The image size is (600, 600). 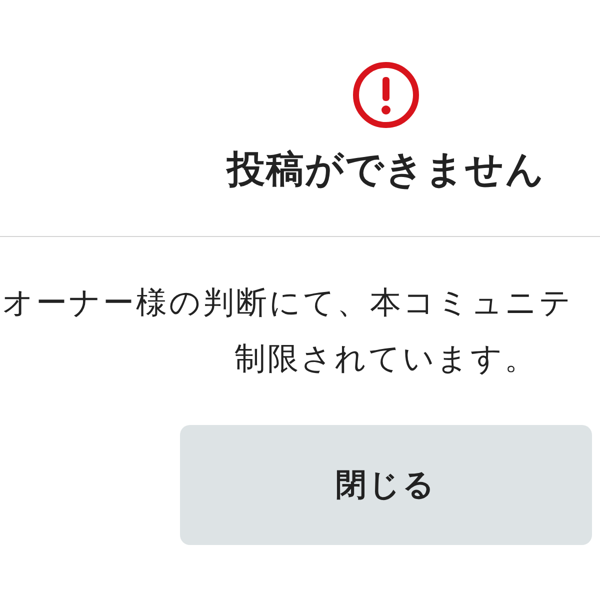 I want to click on message-text: 制限されています。, so click(x=386, y=359).